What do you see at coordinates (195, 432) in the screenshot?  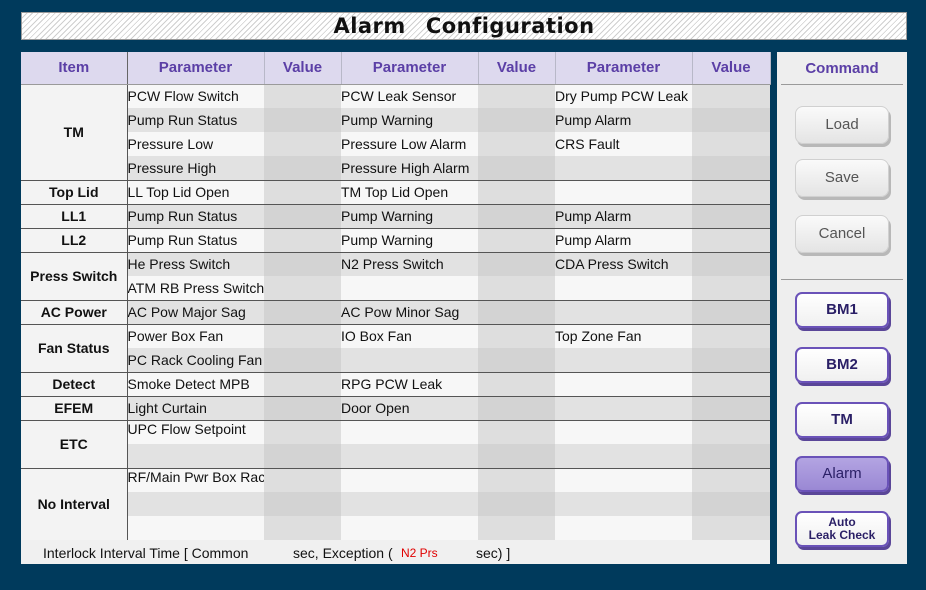 I see `param-cell: UPC Flow Setpoint` at bounding box center [195, 432].